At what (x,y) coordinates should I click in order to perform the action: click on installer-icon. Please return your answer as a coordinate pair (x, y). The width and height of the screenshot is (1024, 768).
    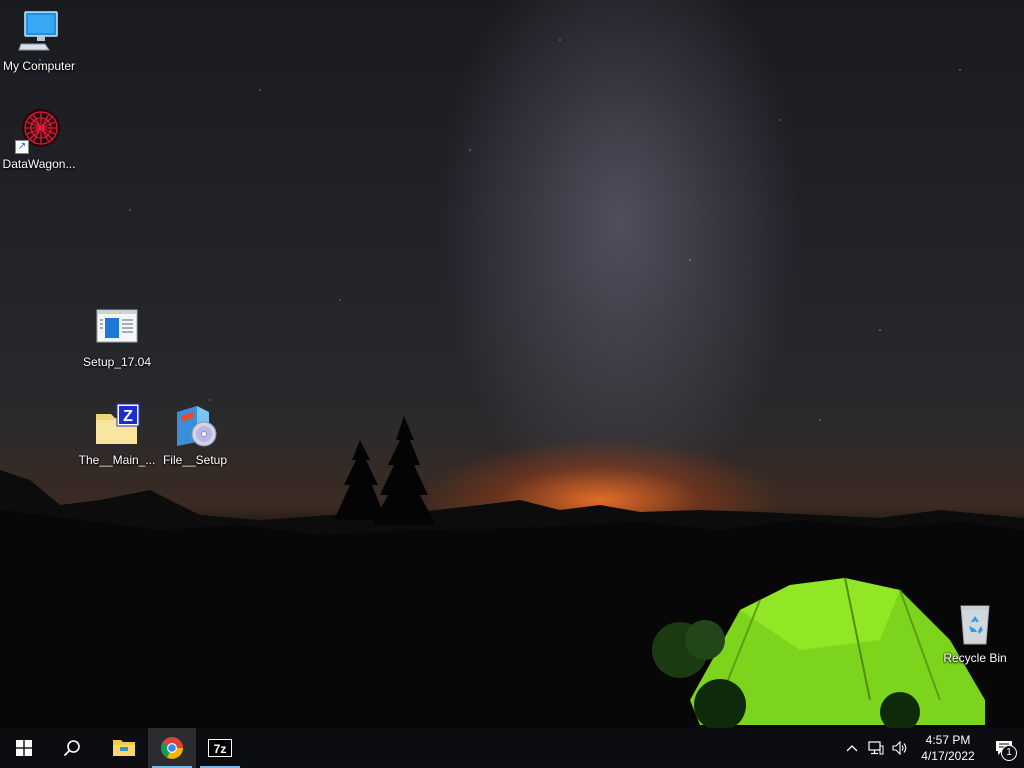
    Looking at the image, I should click on (195, 426).